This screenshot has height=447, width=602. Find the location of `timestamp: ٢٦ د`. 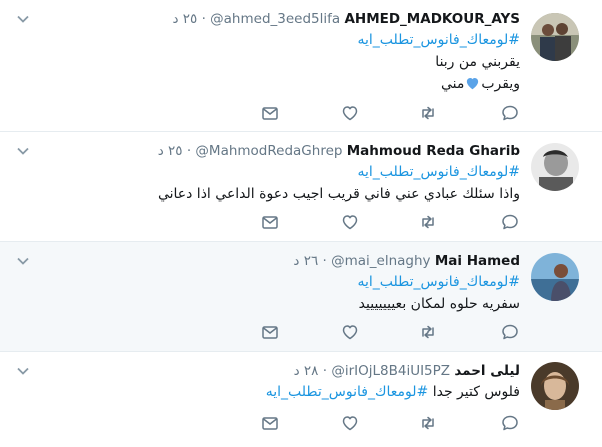

timestamp: ٢٦ د is located at coordinates (305, 261).